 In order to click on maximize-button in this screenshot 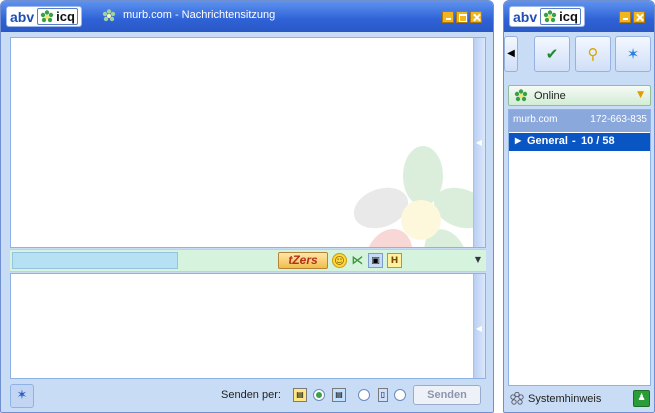, I will do `click(462, 17)`.